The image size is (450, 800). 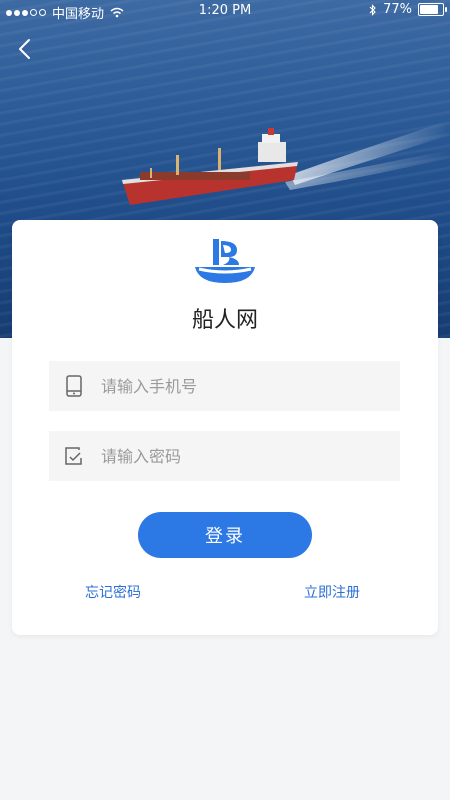 I want to click on forgot-password-link: 忘记密码, so click(x=113, y=592).